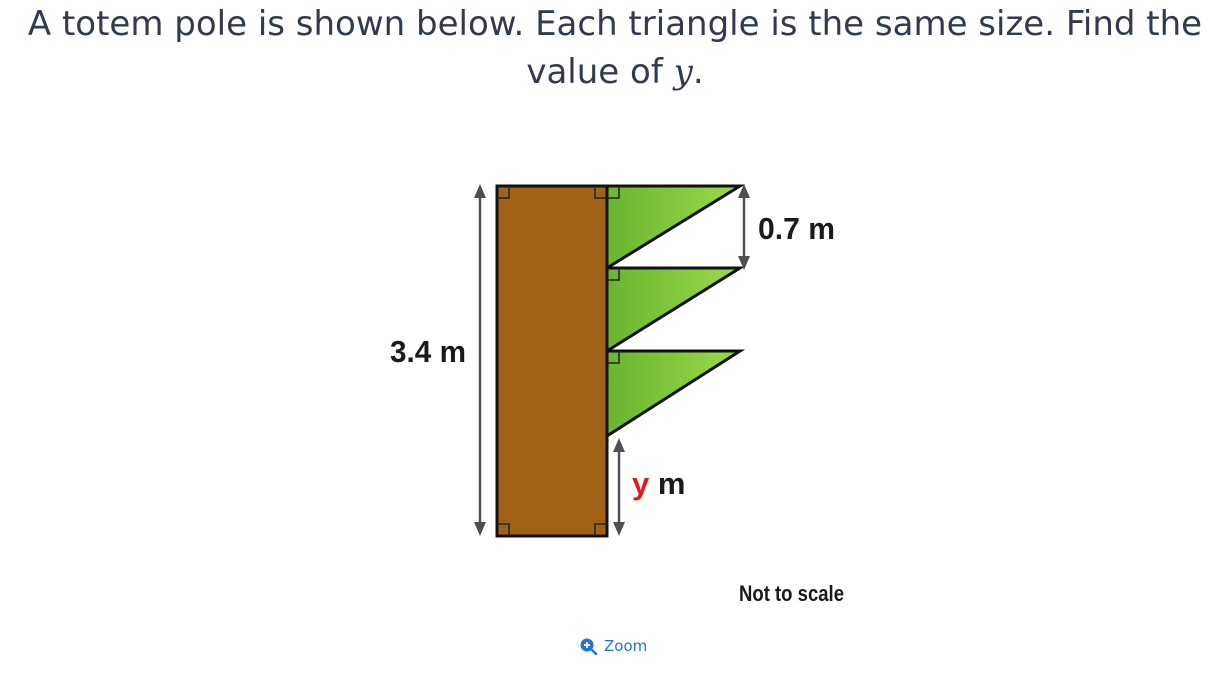 This screenshot has height=679, width=1230. What do you see at coordinates (641, 483) in the screenshot?
I see `y-variable-label: y` at bounding box center [641, 483].